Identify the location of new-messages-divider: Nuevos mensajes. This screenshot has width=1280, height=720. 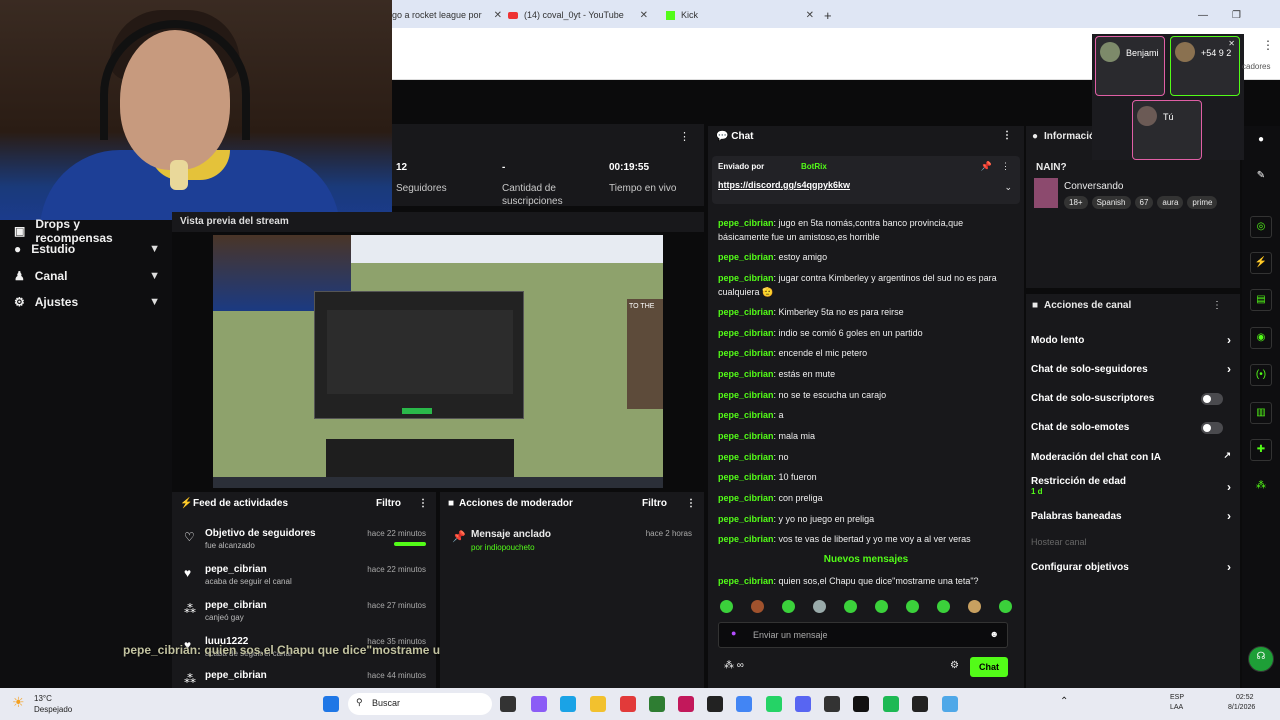
(866, 559).